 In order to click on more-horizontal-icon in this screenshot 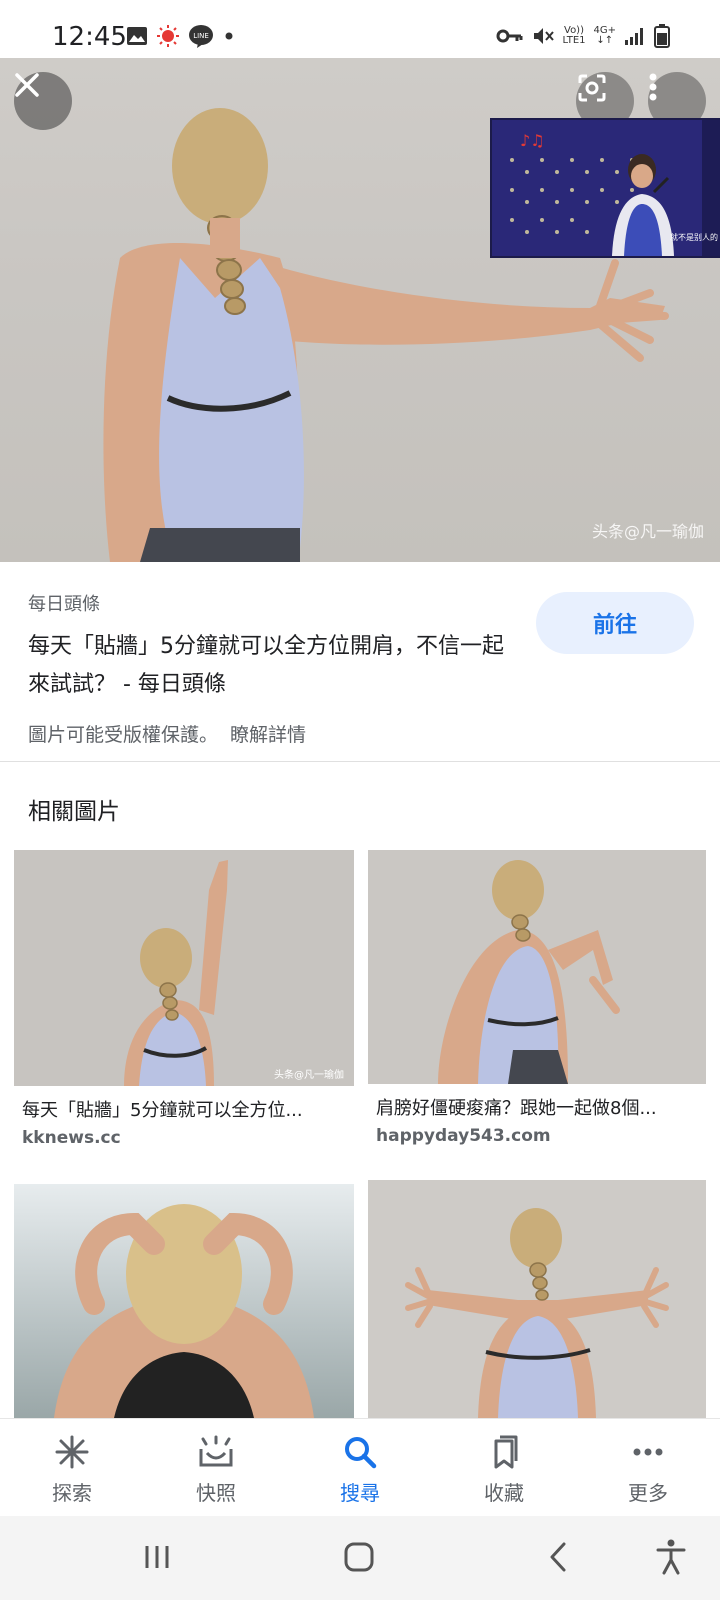, I will do `click(648, 1452)`.